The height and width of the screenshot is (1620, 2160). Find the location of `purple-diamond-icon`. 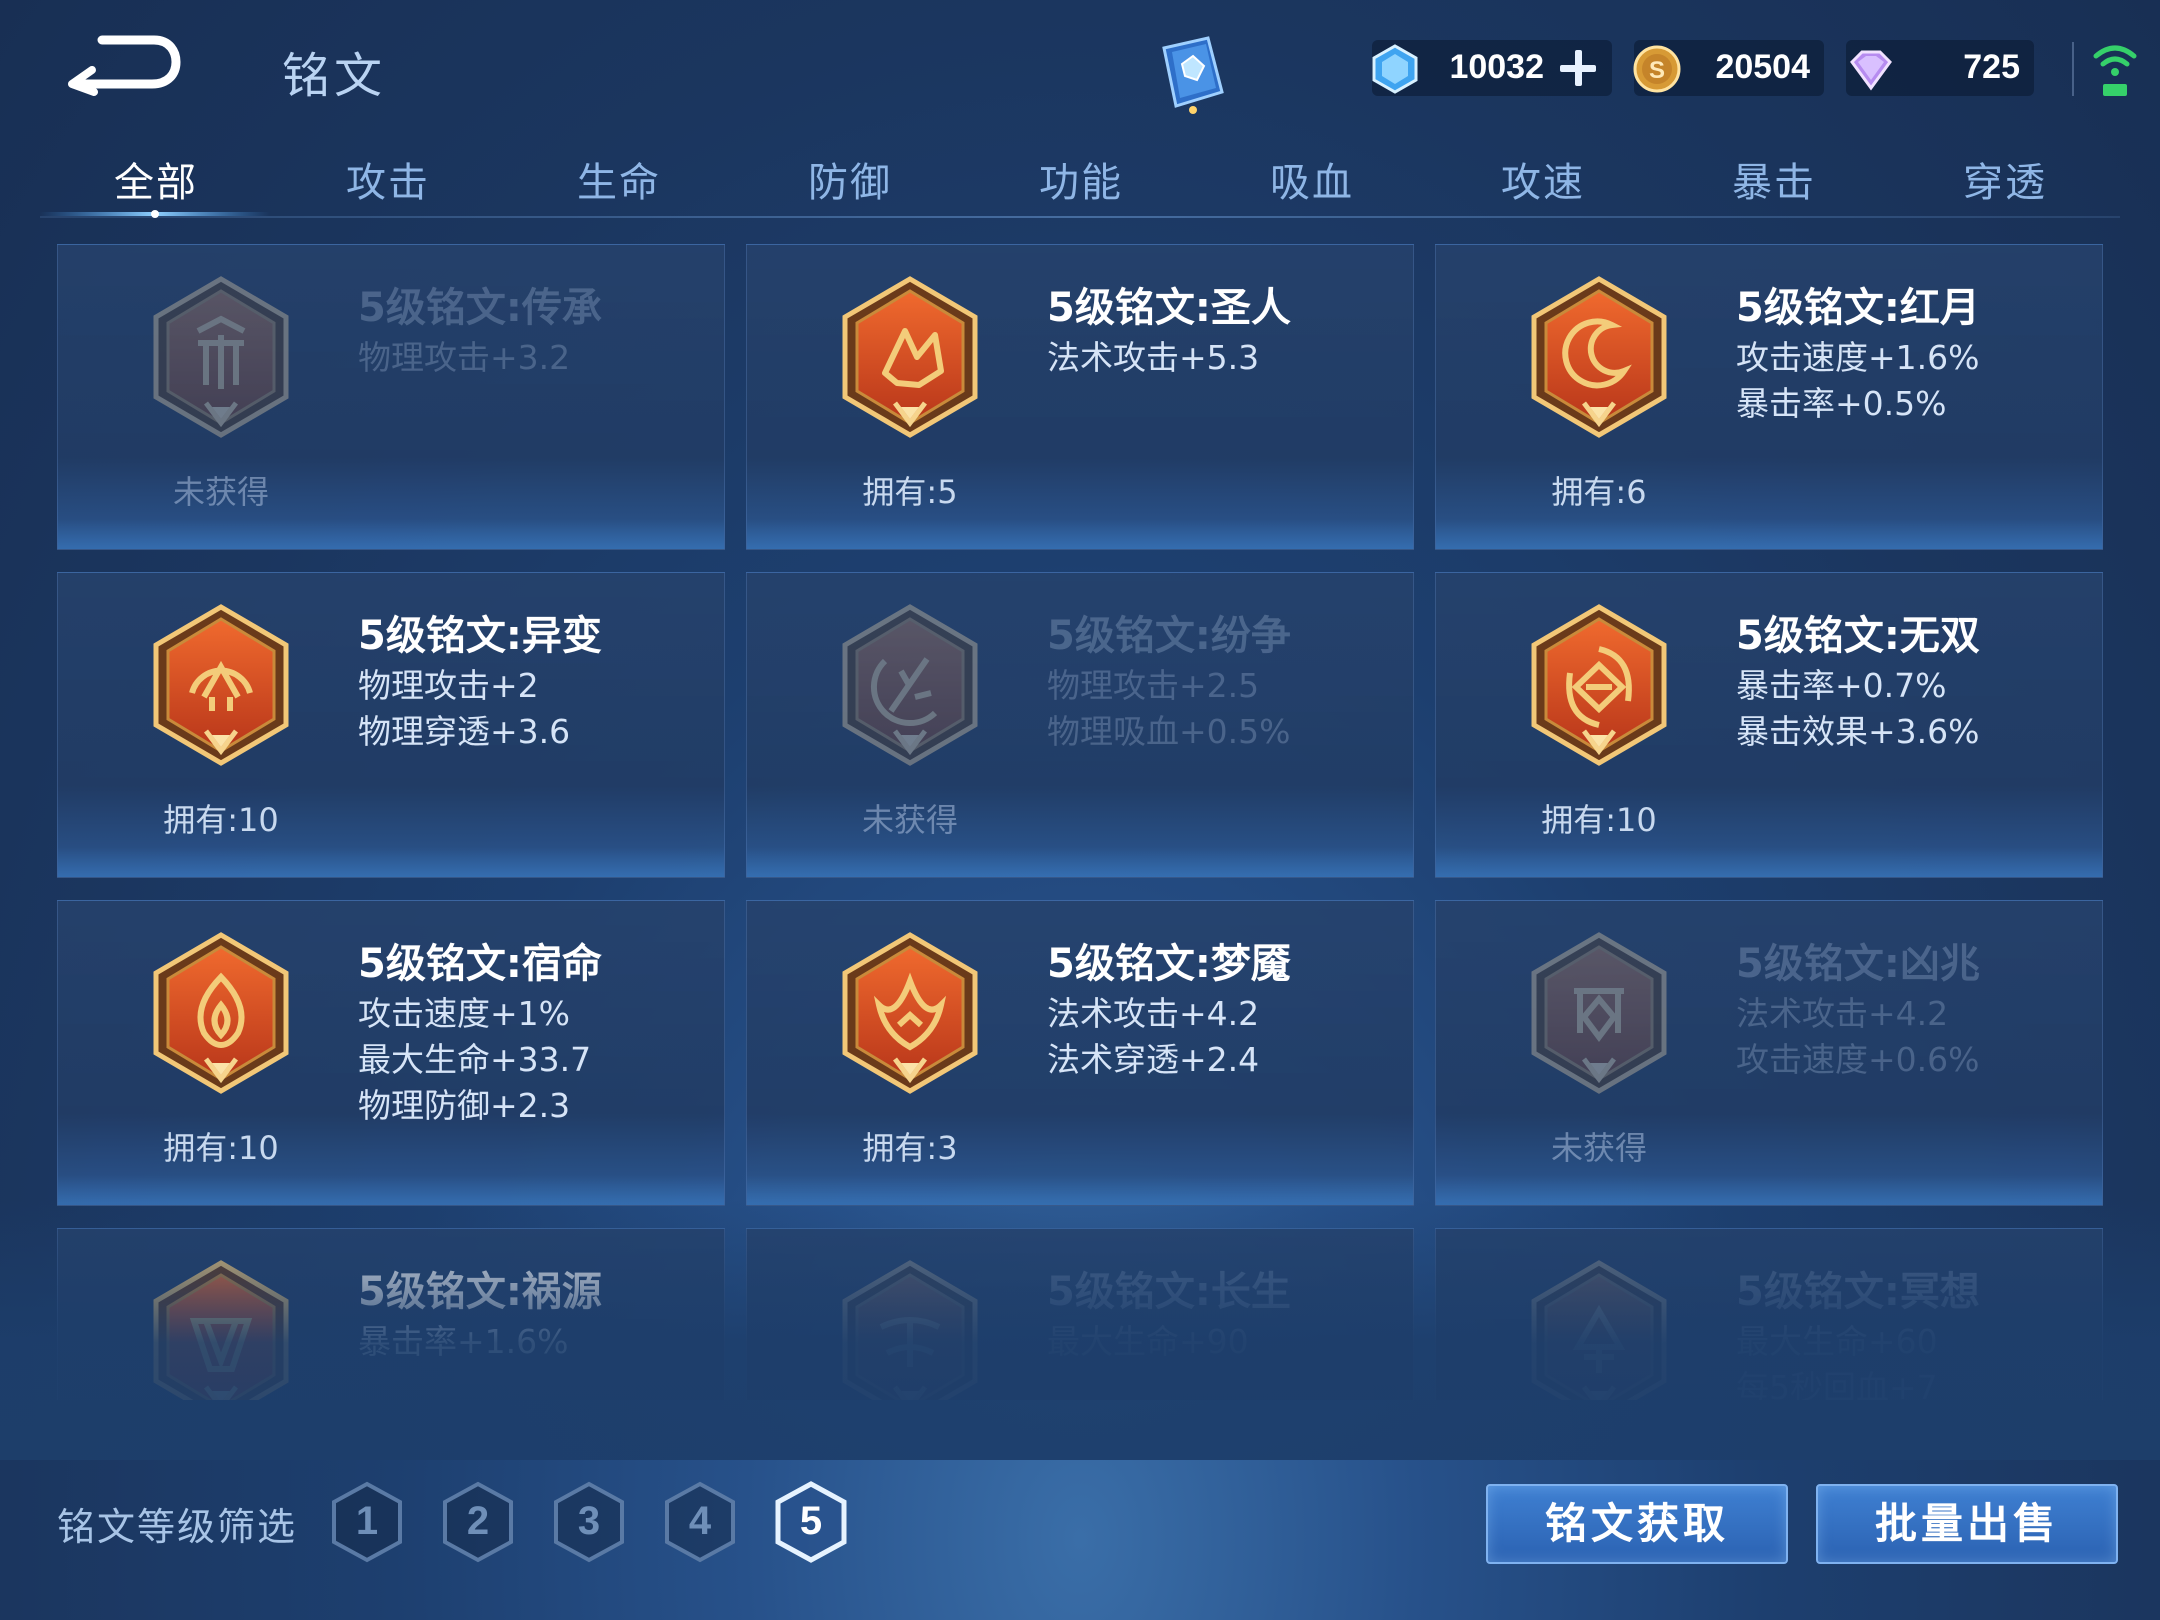

purple-diamond-icon is located at coordinates (1871, 70).